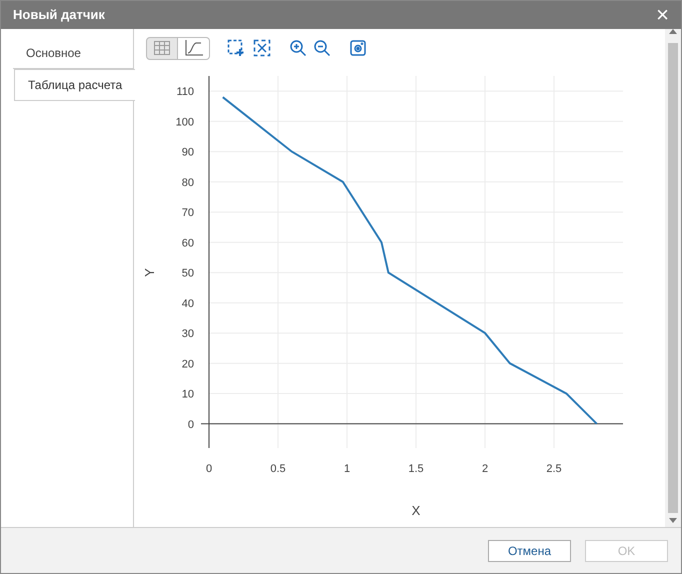 This screenshot has width=682, height=574. Describe the element at coordinates (236, 48) in the screenshot. I see `box-select-icon` at that location.